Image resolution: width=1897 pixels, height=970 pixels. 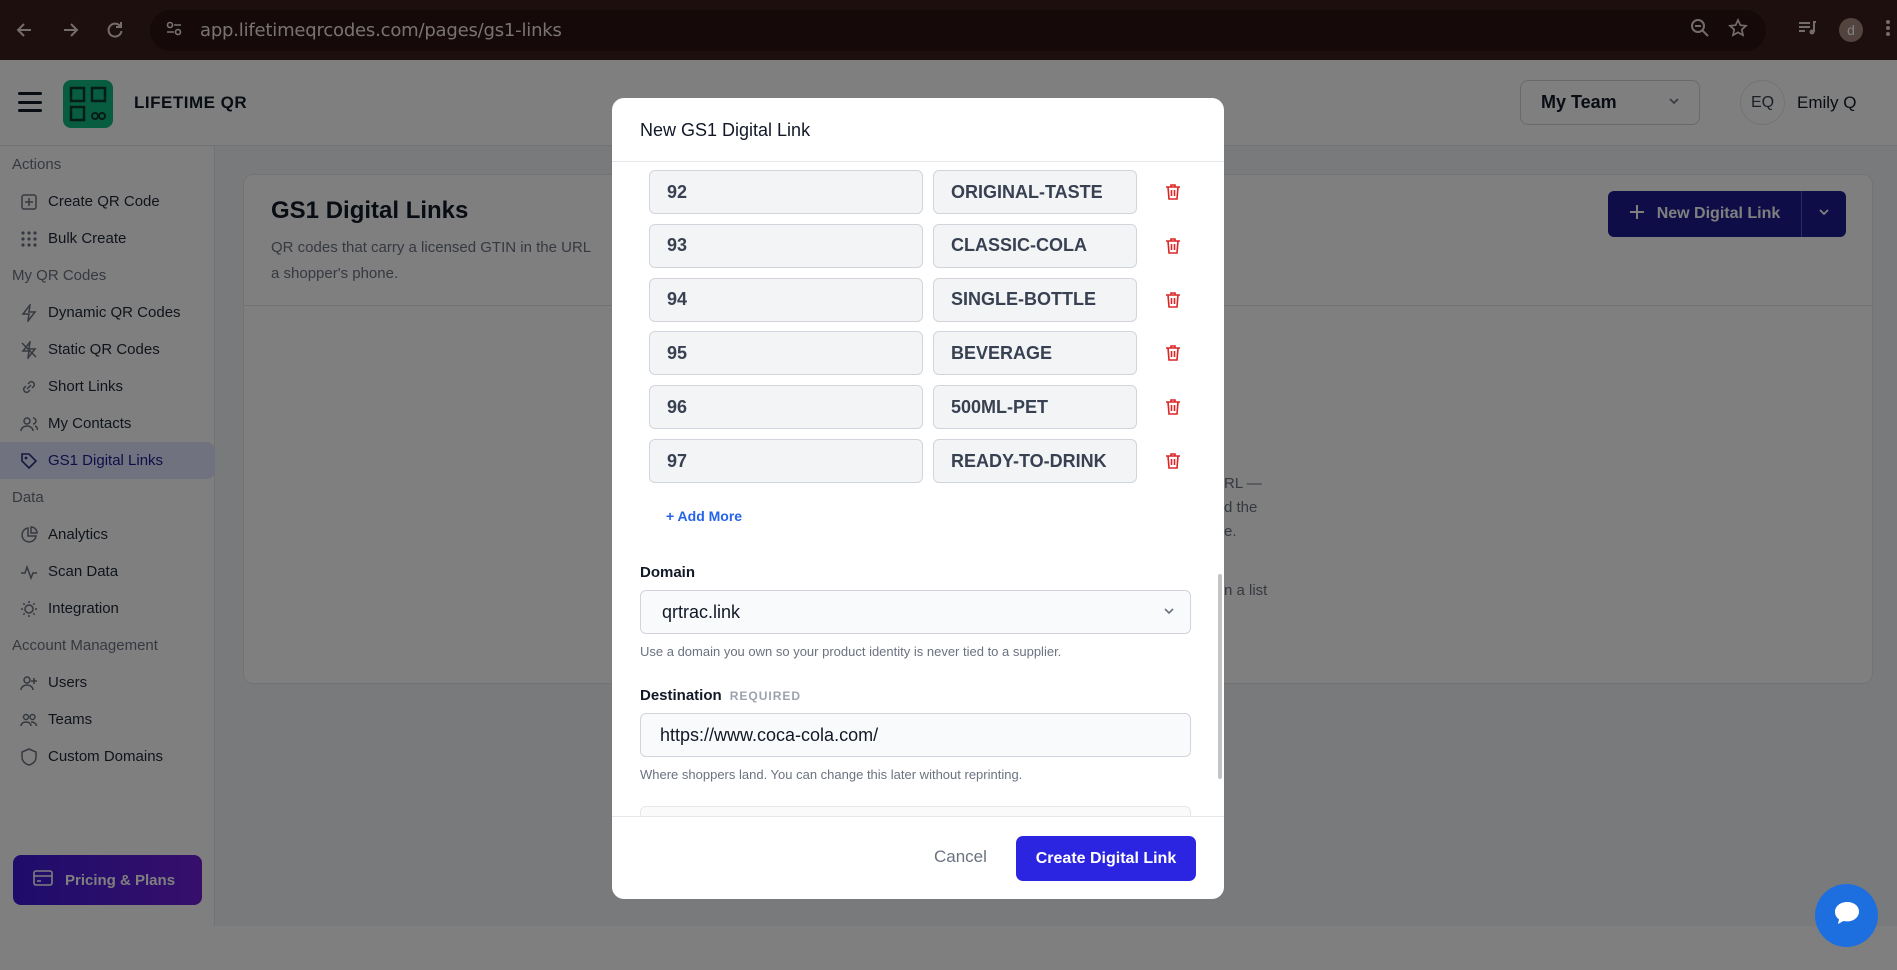 What do you see at coordinates (765, 696) in the screenshot?
I see `required-badge: REQUIRED` at bounding box center [765, 696].